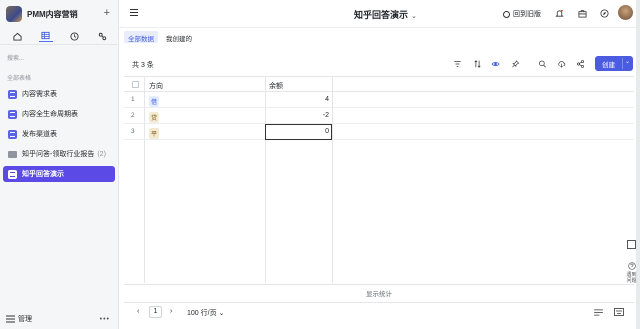 The width and height of the screenshot is (640, 329). I want to click on history-icon, so click(506, 14).